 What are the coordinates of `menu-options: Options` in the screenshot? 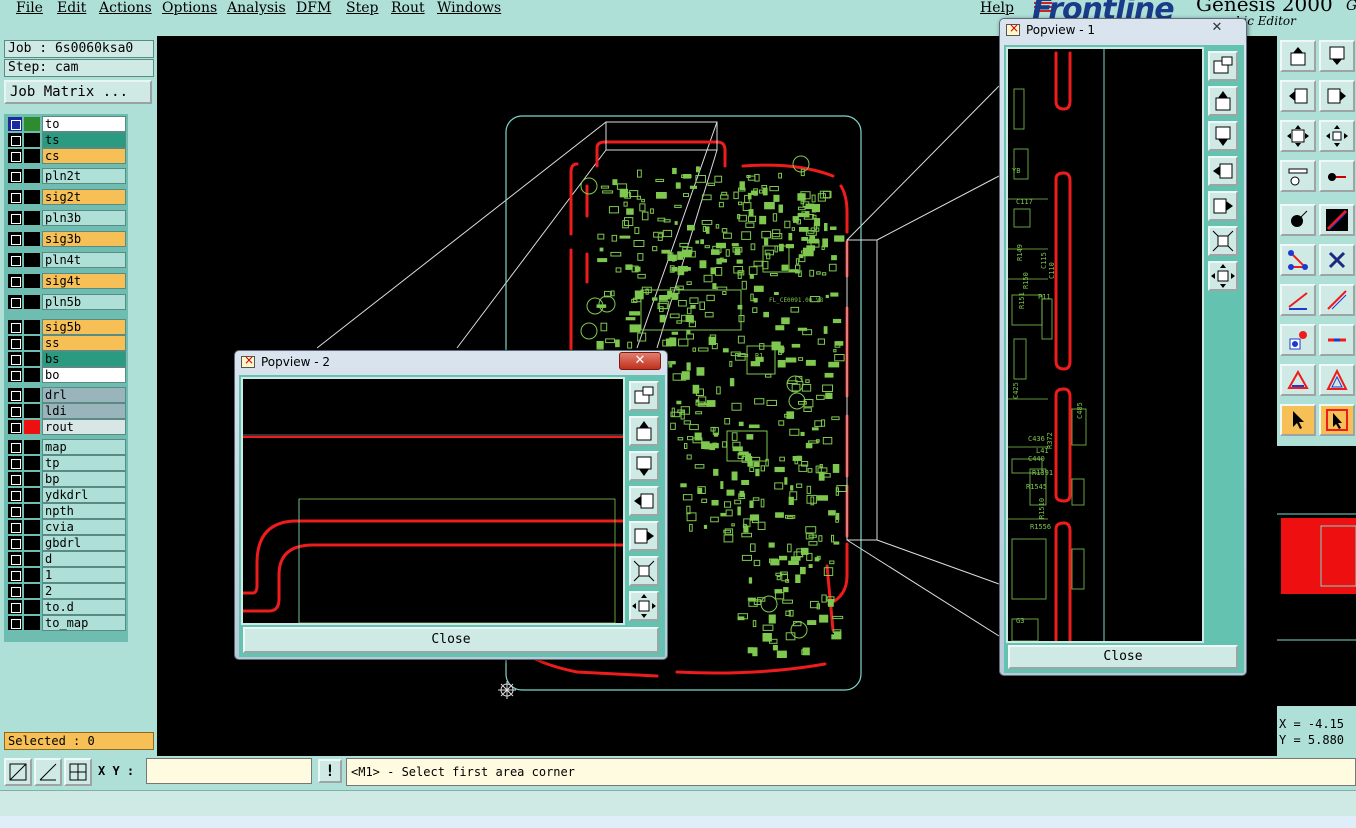 It's located at (189, 8).